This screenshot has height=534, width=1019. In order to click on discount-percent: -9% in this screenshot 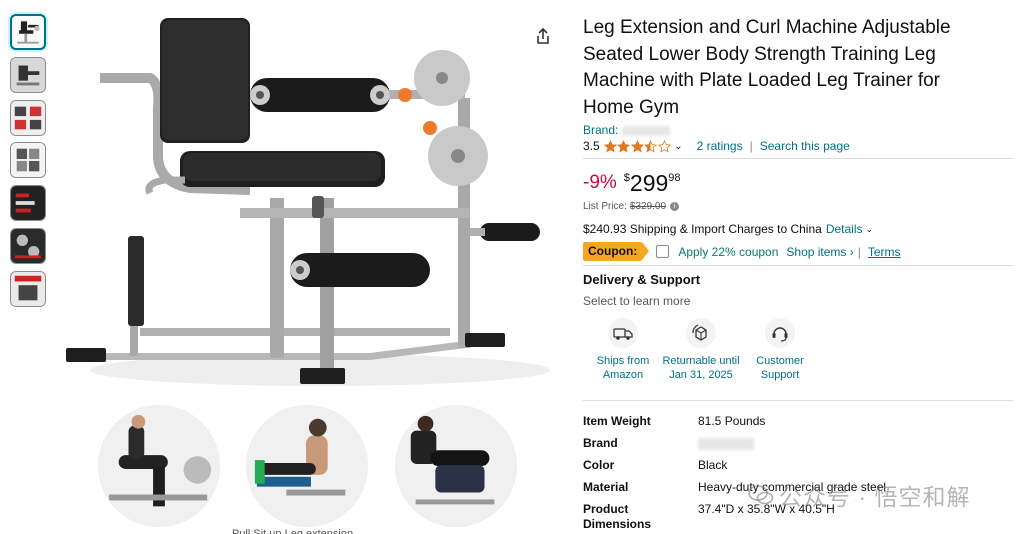, I will do `click(600, 182)`.